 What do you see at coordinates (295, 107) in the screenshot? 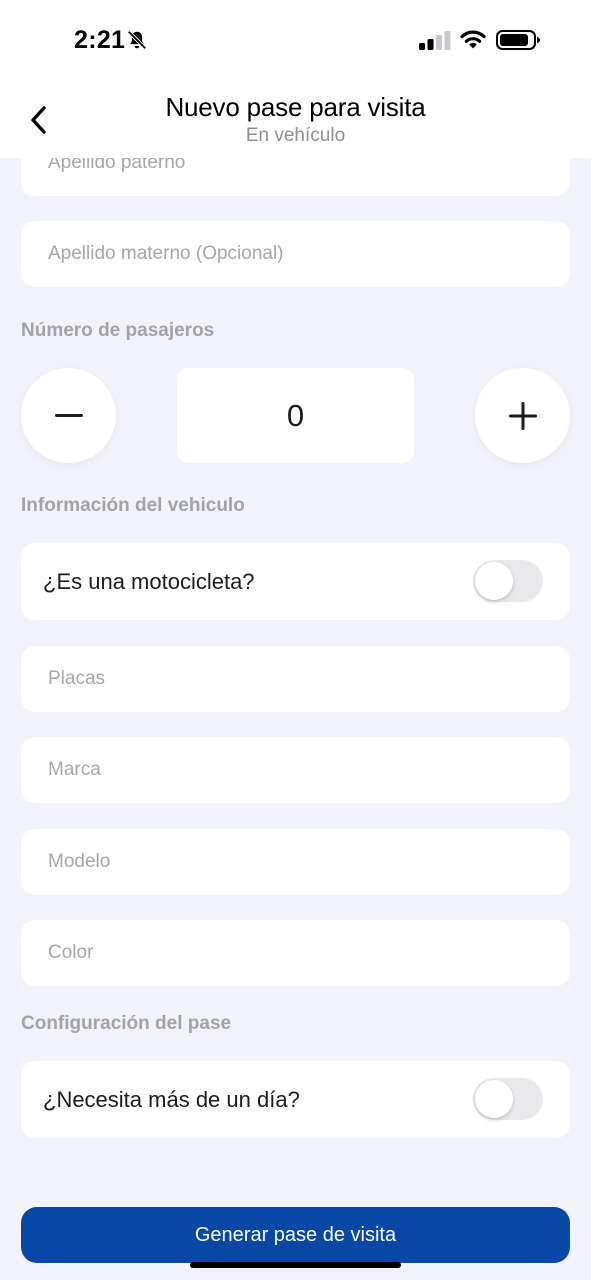
I see `page-title: Nuevo pase para visita` at bounding box center [295, 107].